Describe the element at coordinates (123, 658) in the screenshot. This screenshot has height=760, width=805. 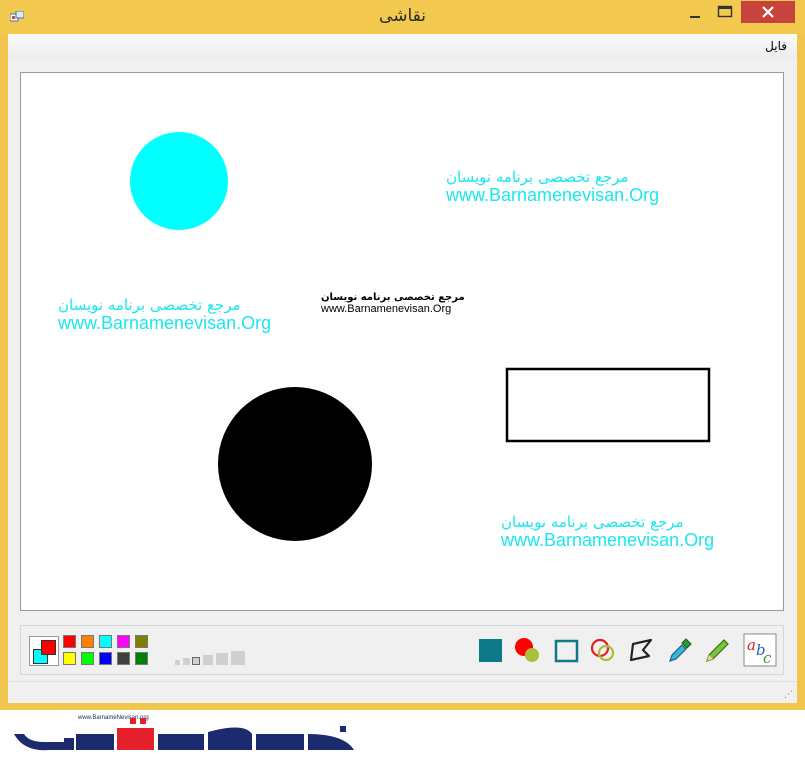
I see `color-swatch-darkgray` at that location.